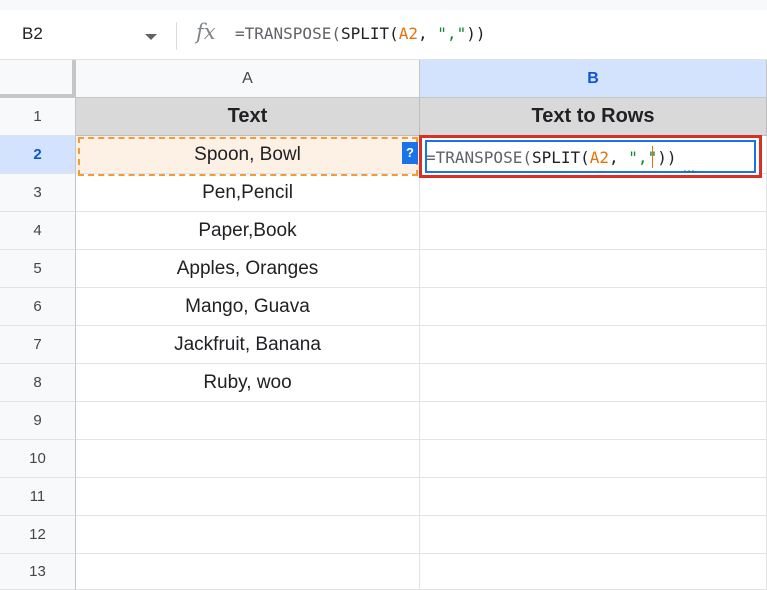 The image size is (767, 590). What do you see at coordinates (38, 421) in the screenshot?
I see `row-header-9: 9` at bounding box center [38, 421].